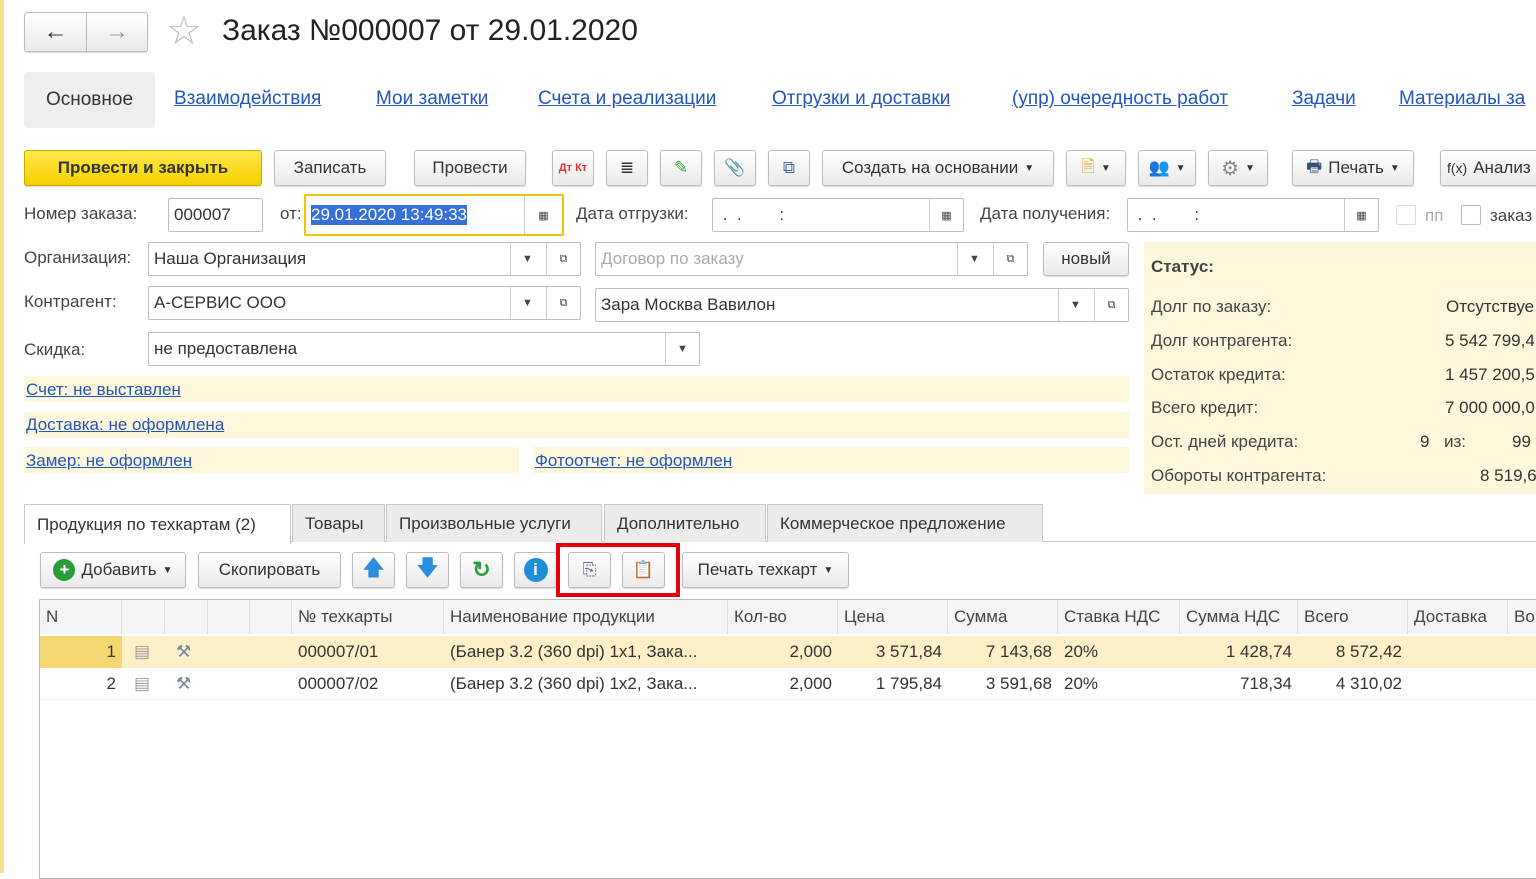 The height and width of the screenshot is (879, 1536). Describe the element at coordinates (184, 31) in the screenshot. I see `star-icon: ☆` at that location.